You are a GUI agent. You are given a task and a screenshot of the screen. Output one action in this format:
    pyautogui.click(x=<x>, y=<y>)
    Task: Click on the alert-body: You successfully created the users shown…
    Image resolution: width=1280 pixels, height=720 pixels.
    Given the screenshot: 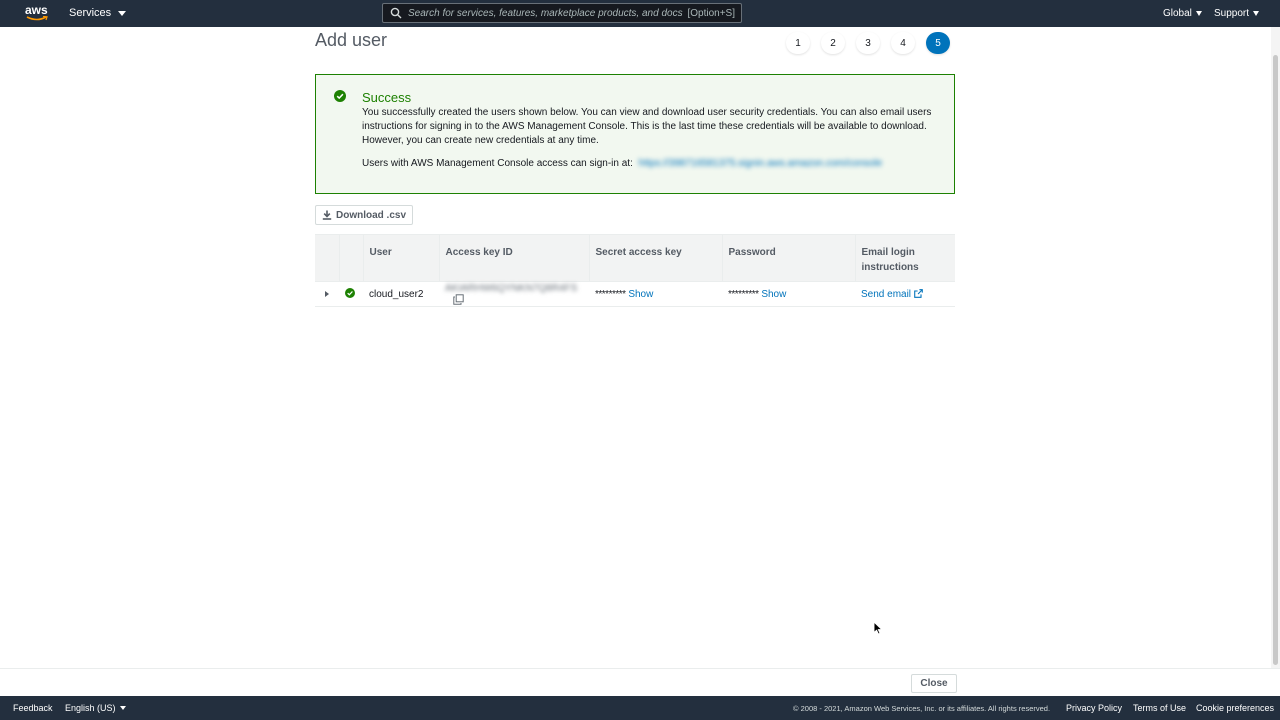 What is the action you would take?
    pyautogui.click(x=647, y=126)
    